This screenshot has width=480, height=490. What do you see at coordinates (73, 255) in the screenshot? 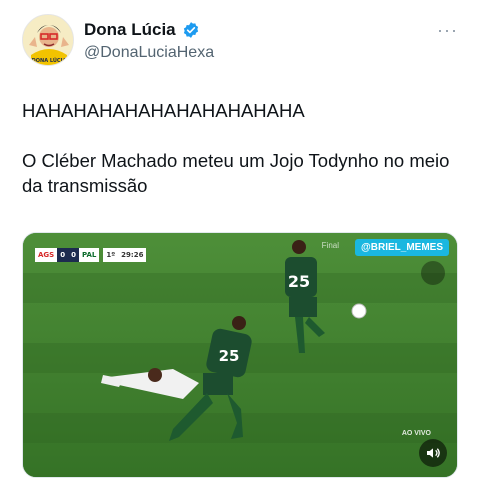
I see `team-b-score: 0` at bounding box center [73, 255].